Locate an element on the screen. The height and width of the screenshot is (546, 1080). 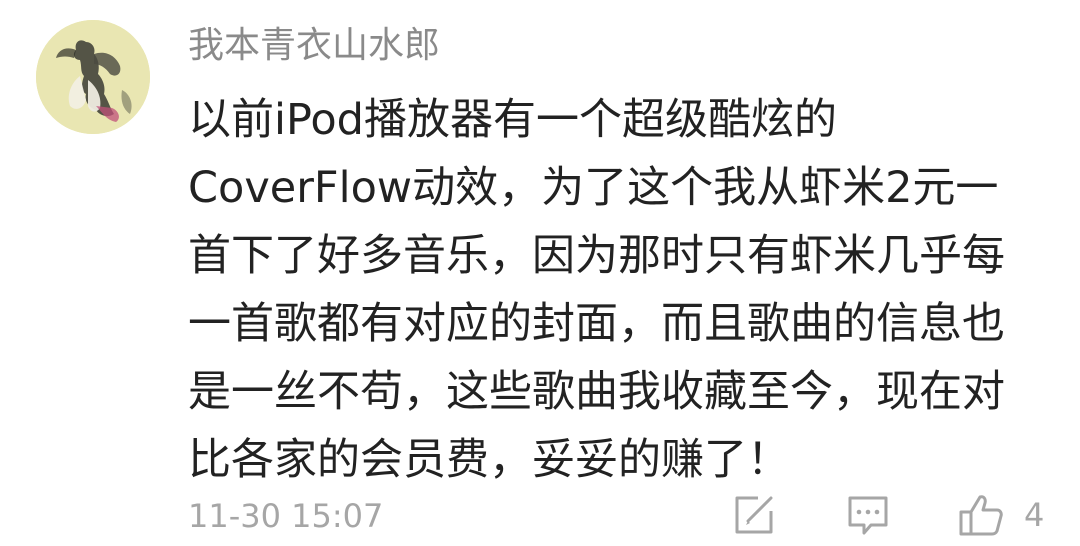
comment-line: 是一丝不苟，这些歌曲我收藏至今，现在对 is located at coordinates (596, 392).